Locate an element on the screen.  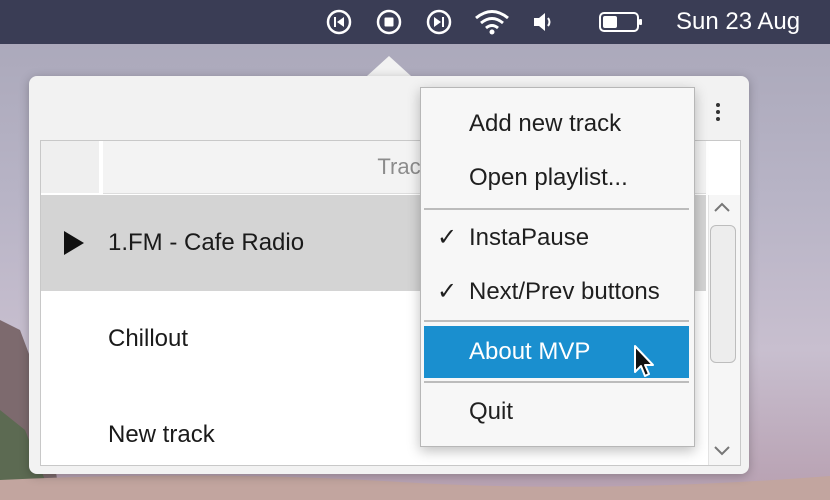
menu-item-add-track: Add new track is located at coordinates (556, 124).